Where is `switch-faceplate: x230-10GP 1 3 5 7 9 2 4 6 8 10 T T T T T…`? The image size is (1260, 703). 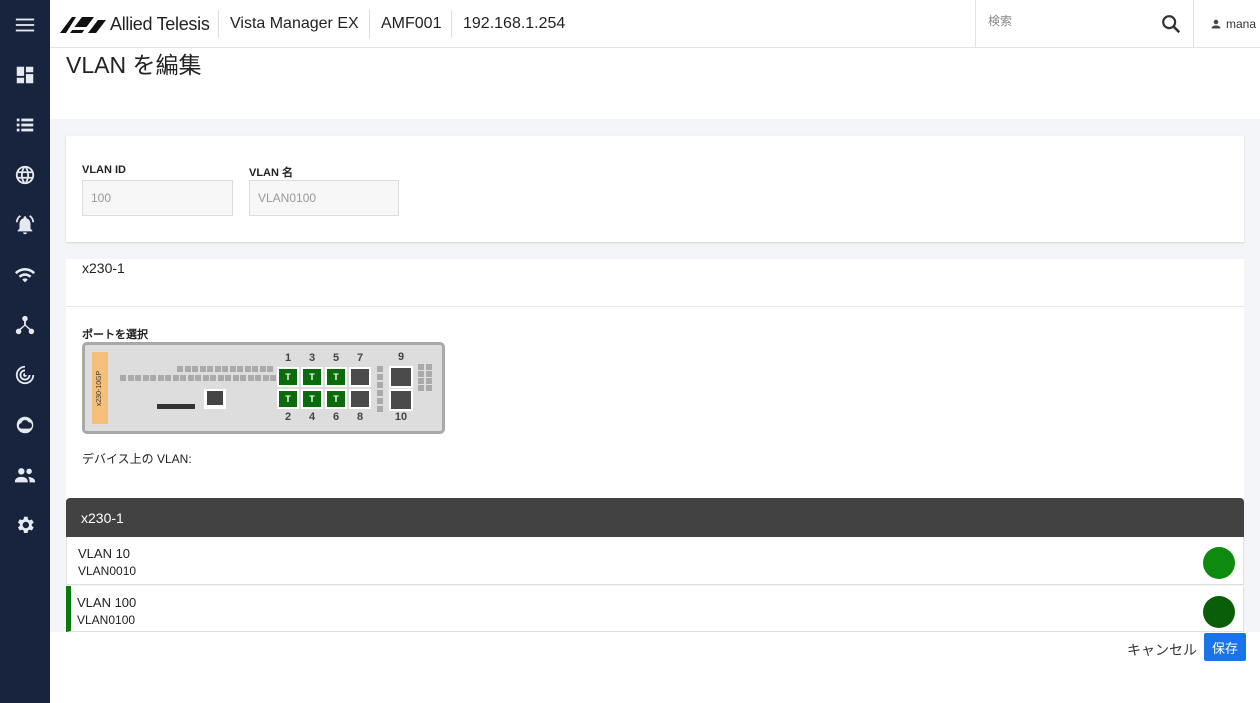 switch-faceplate: x230-10GP 1 3 5 7 9 2 4 6 8 10 T T T T T… is located at coordinates (263, 388).